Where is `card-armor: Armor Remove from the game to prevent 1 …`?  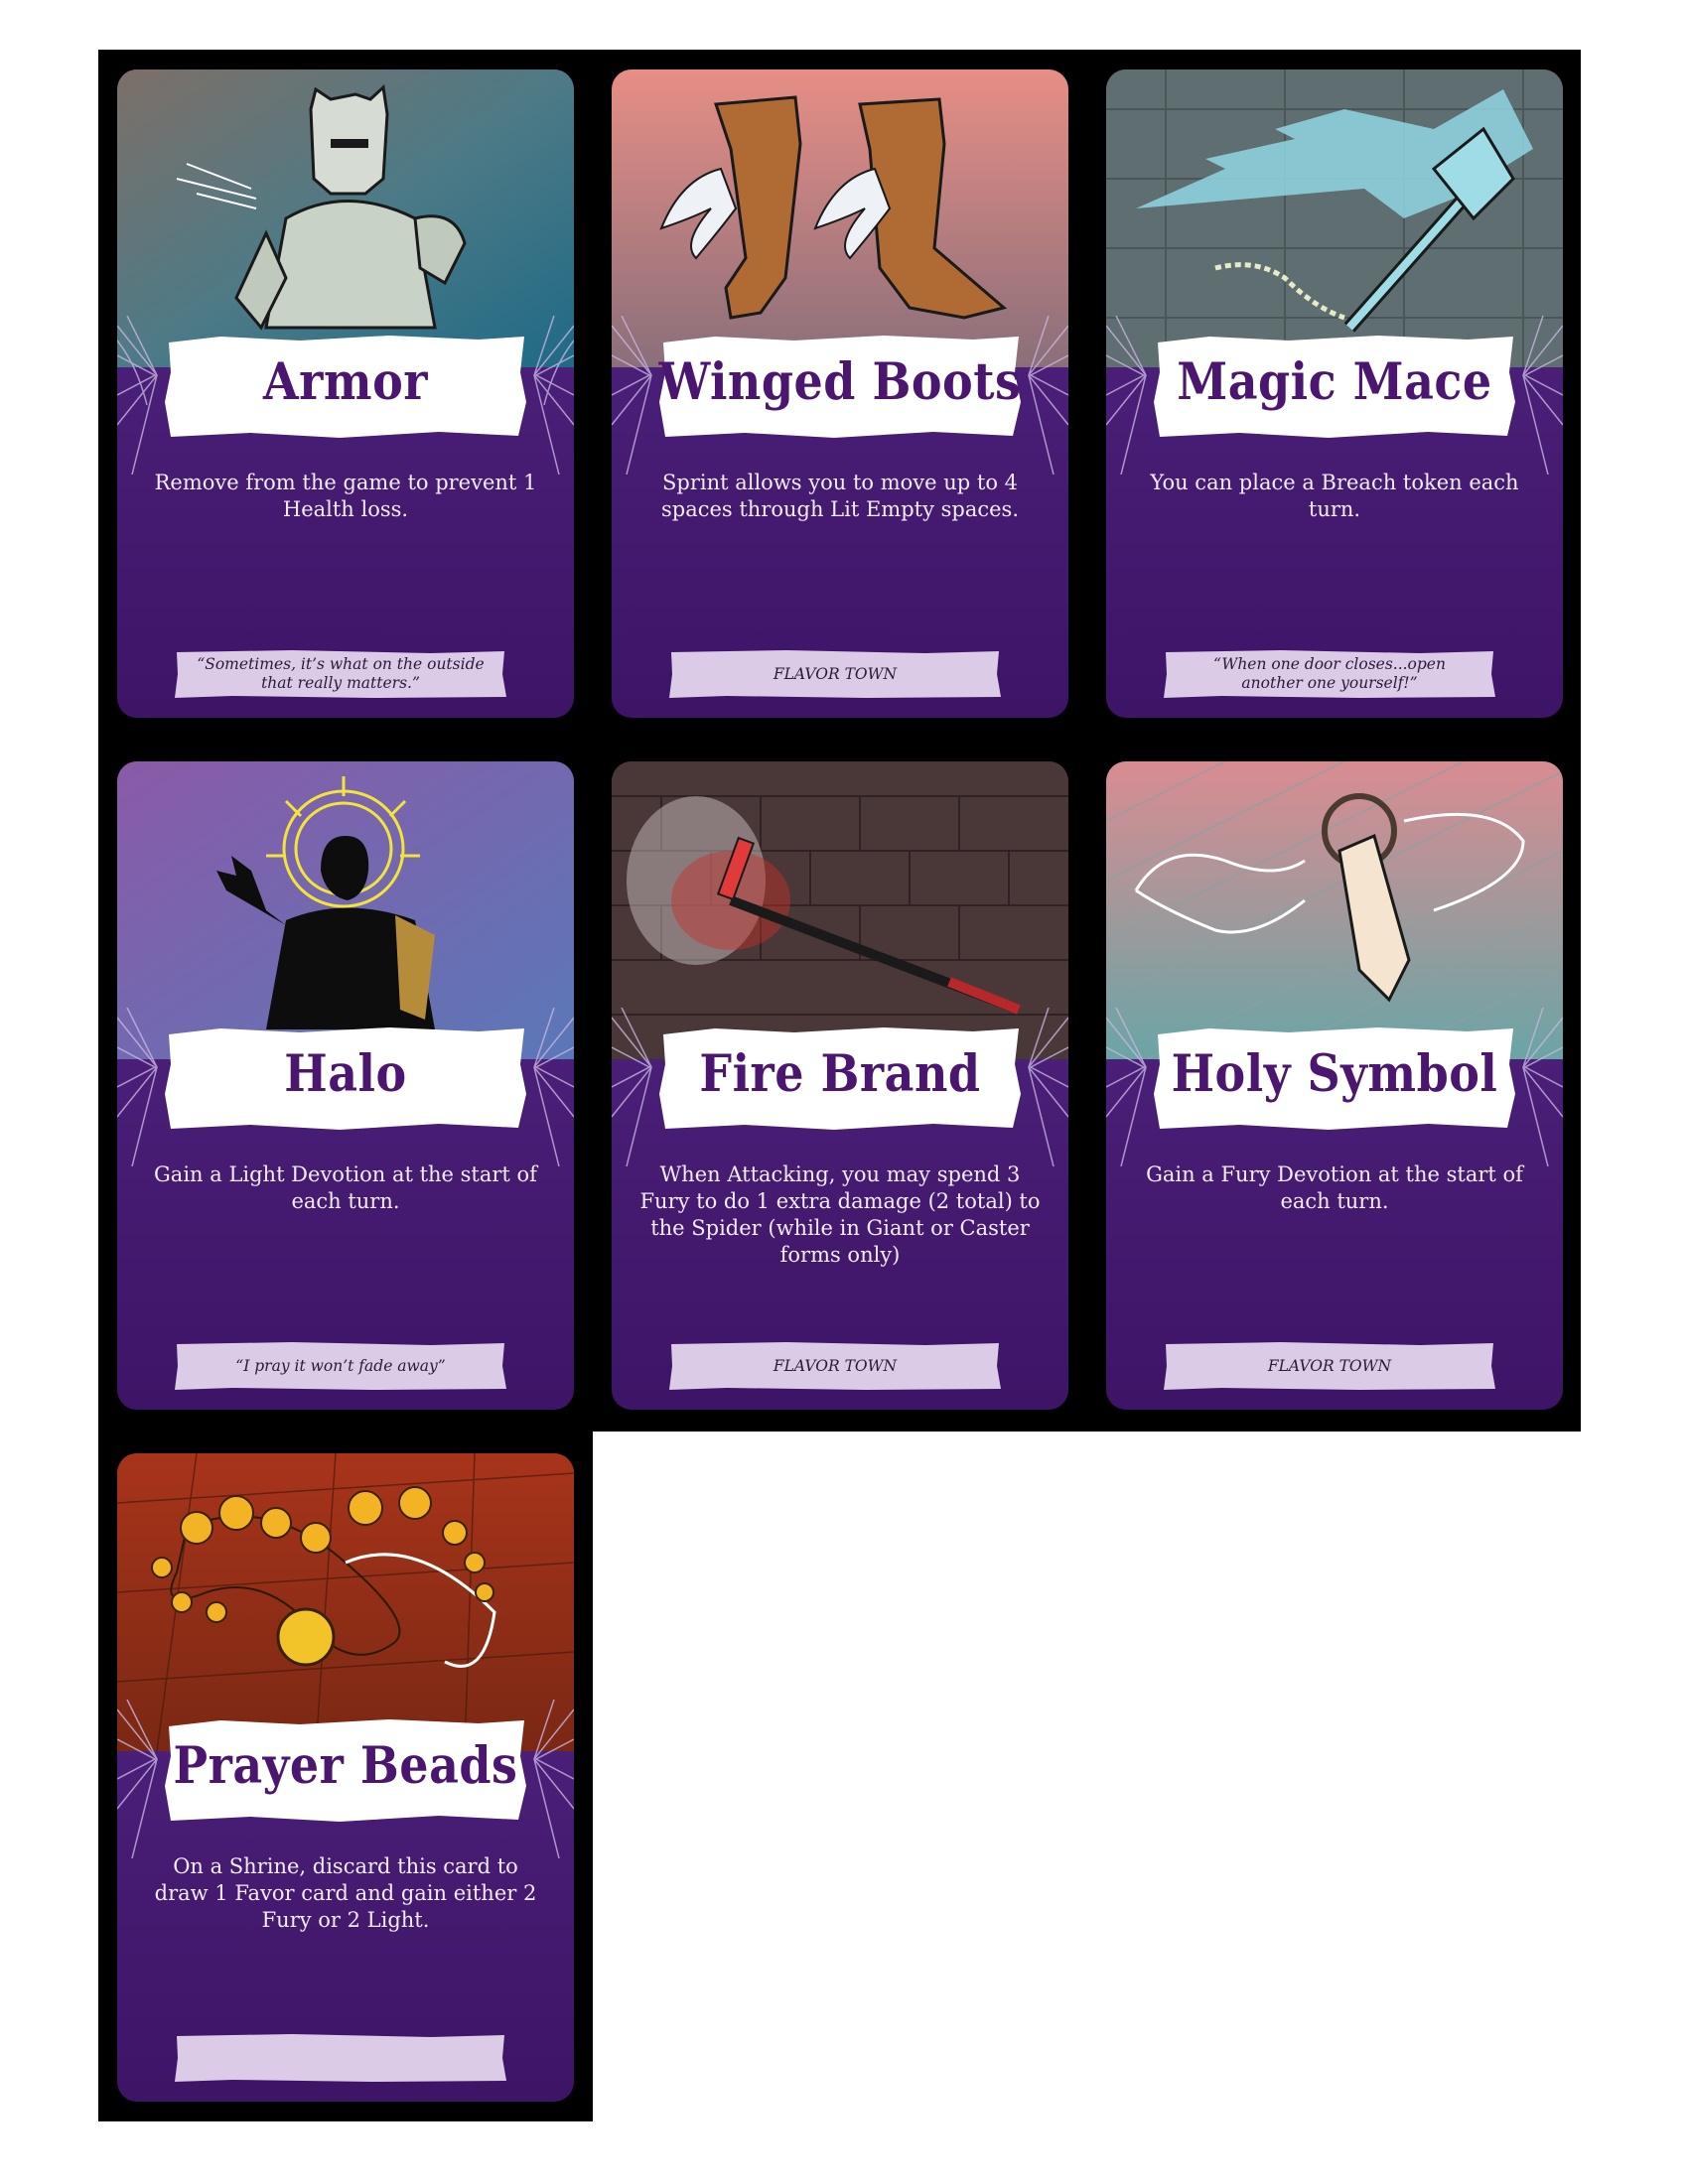 card-armor: Armor Remove from the game to prevent 1 … is located at coordinates (345, 393).